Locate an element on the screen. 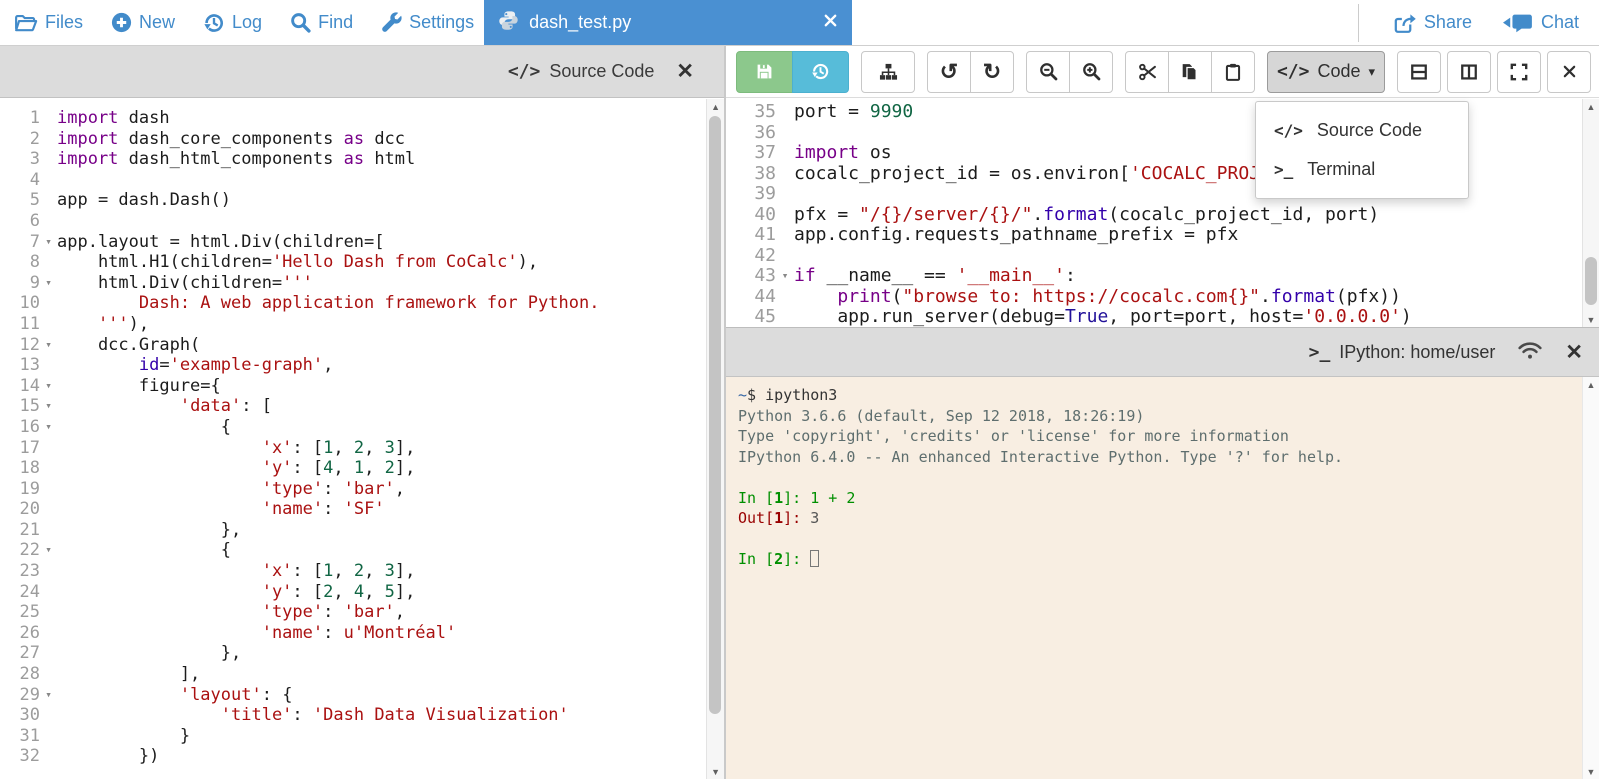 This screenshot has height=779, width=1599. code-line: 2 import dash_core_components as dcc is located at coordinates (217, 138).